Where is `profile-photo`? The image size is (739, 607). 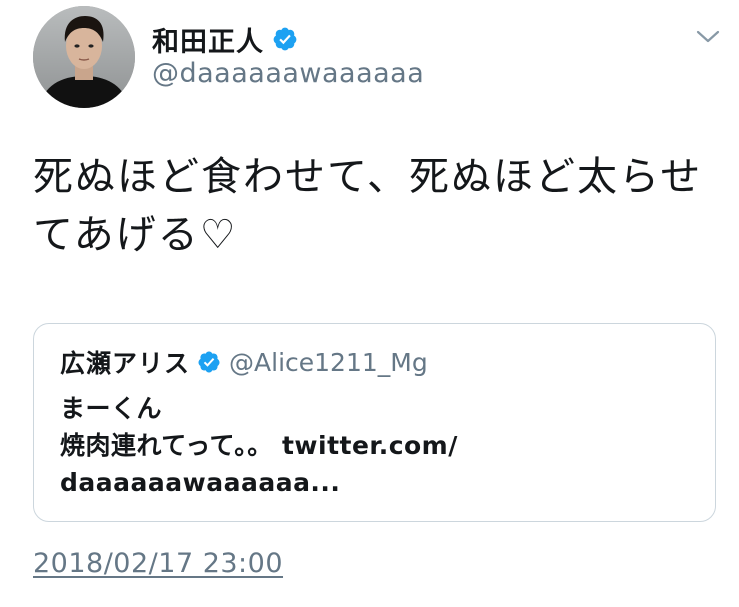
profile-photo is located at coordinates (84, 57).